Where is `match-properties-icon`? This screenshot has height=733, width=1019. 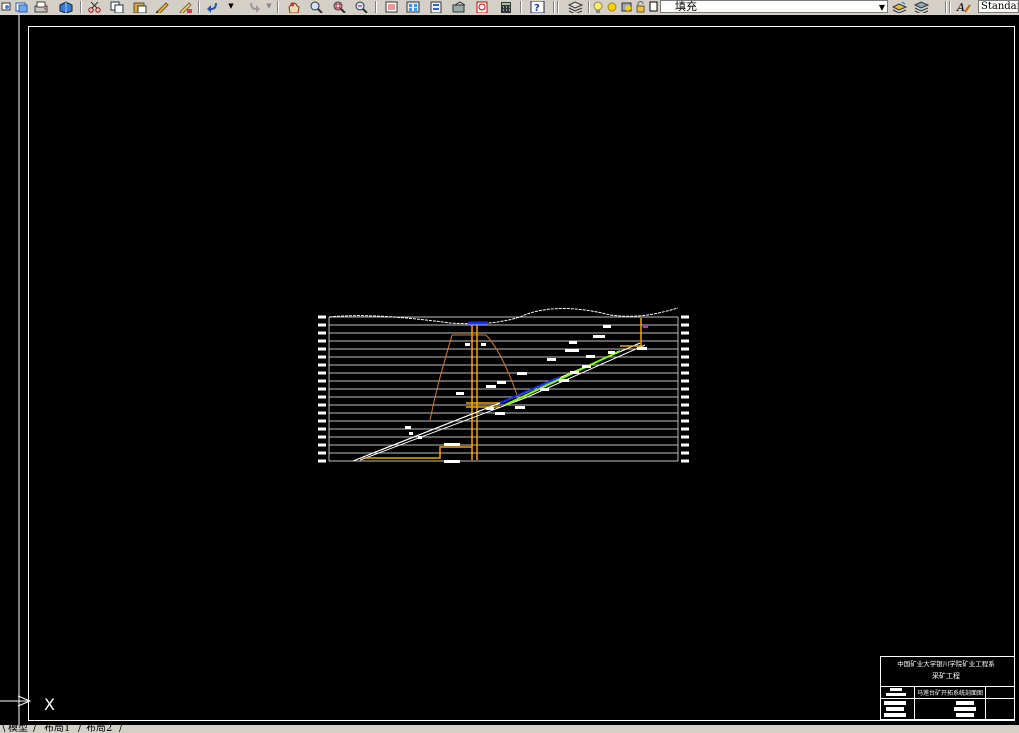 match-properties-icon is located at coordinates (162, 6).